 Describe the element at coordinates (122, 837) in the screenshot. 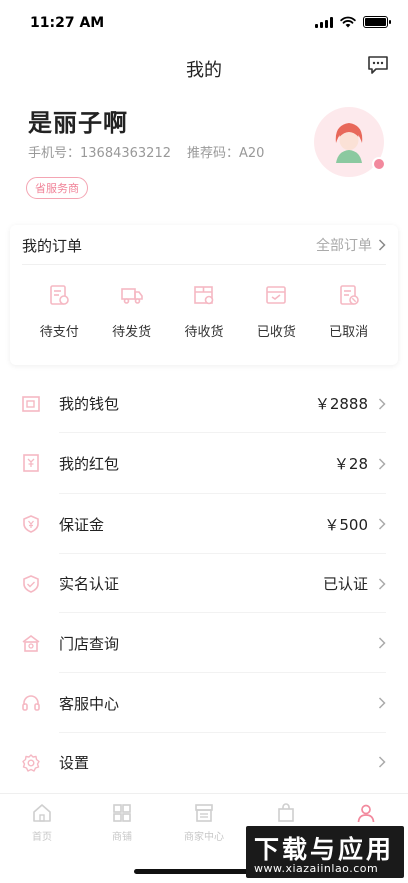

I see `tab-label: 商铺` at that location.